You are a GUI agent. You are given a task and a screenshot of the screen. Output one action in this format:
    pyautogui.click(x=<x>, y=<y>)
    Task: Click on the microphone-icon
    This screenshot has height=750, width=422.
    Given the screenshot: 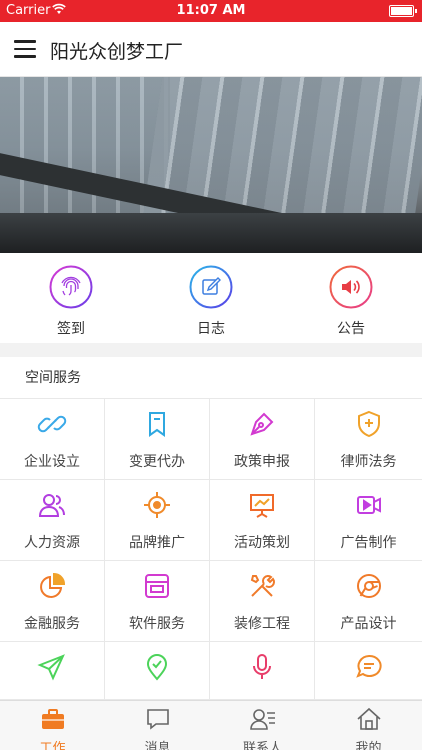 What is the action you would take?
    pyautogui.click(x=262, y=666)
    